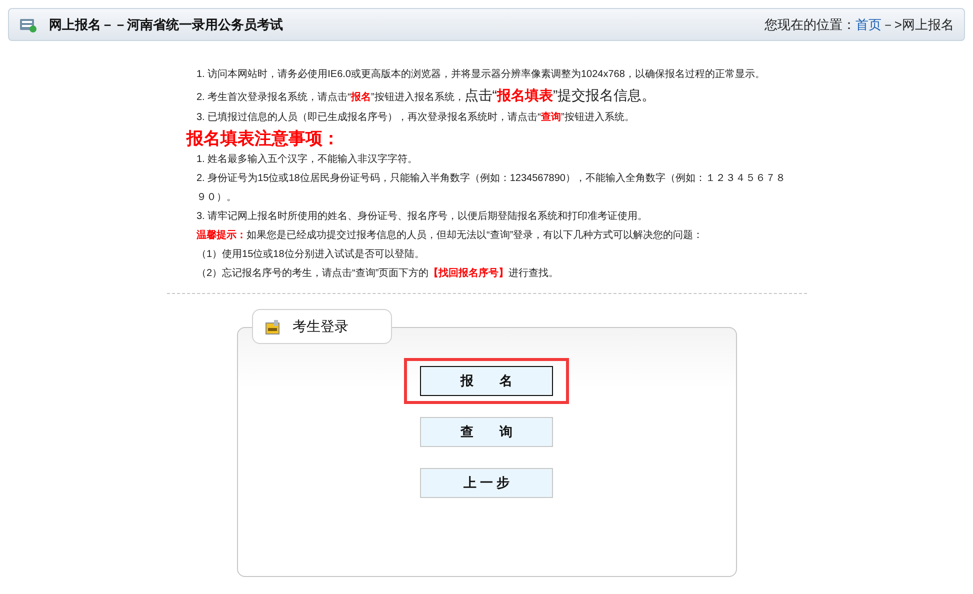 The image size is (973, 594). I want to click on instruction-text: 1. 访问本网站时，请务必使用IE6.0或更高版本的浏览器，并将显示器分辨率像素调整为1024x768，以确保报名过程的正常显示。, so click(481, 75).